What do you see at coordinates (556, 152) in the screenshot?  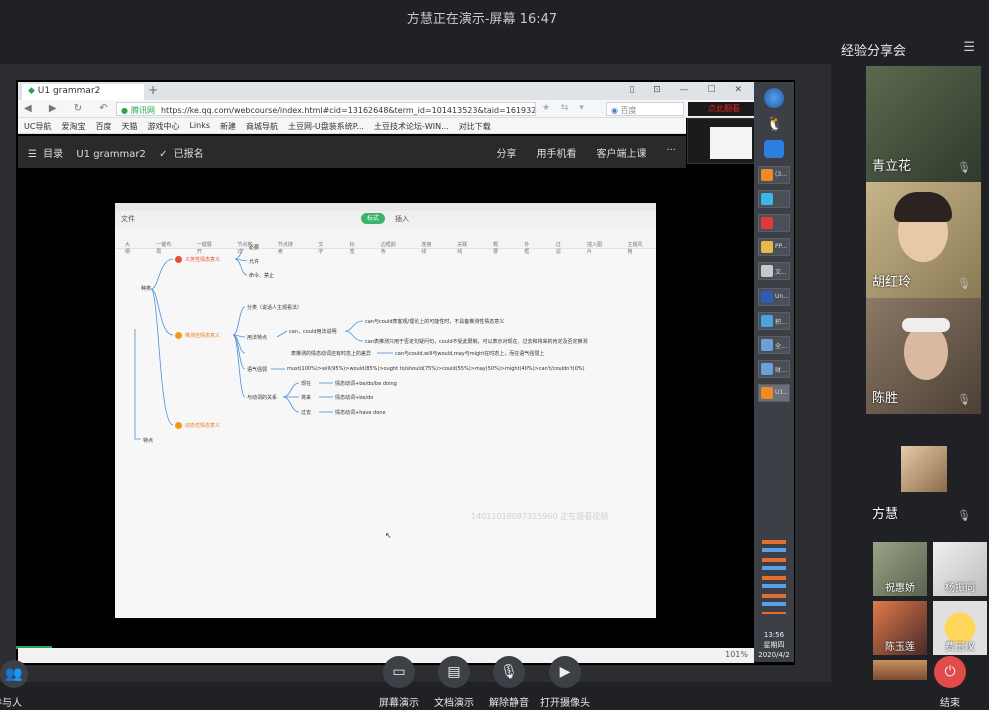 I see `mobile-watch-button: 用手机看` at bounding box center [556, 152].